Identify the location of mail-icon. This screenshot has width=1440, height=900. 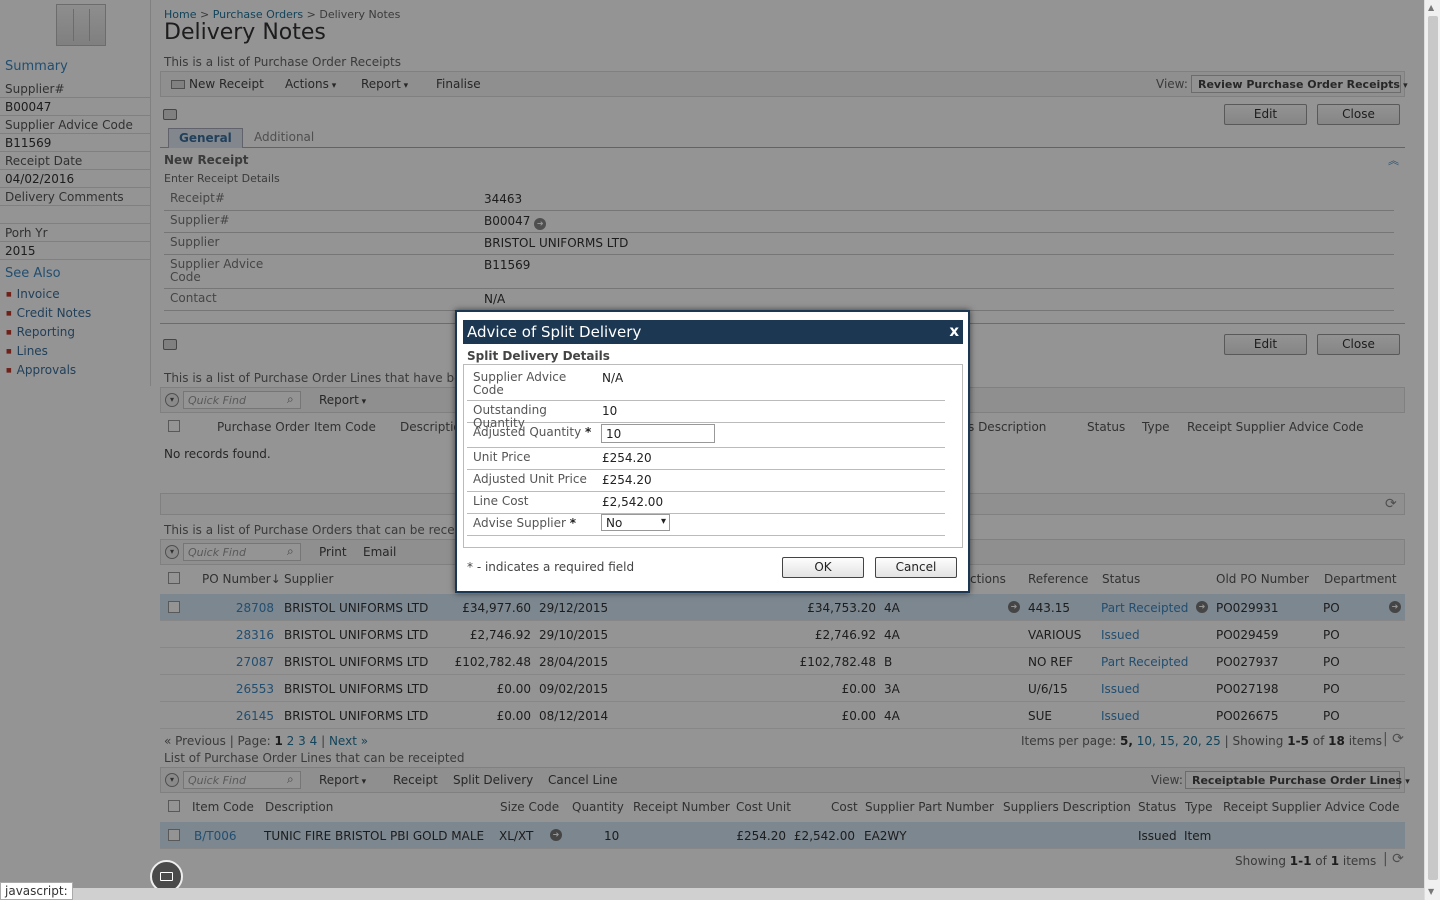
(166, 876).